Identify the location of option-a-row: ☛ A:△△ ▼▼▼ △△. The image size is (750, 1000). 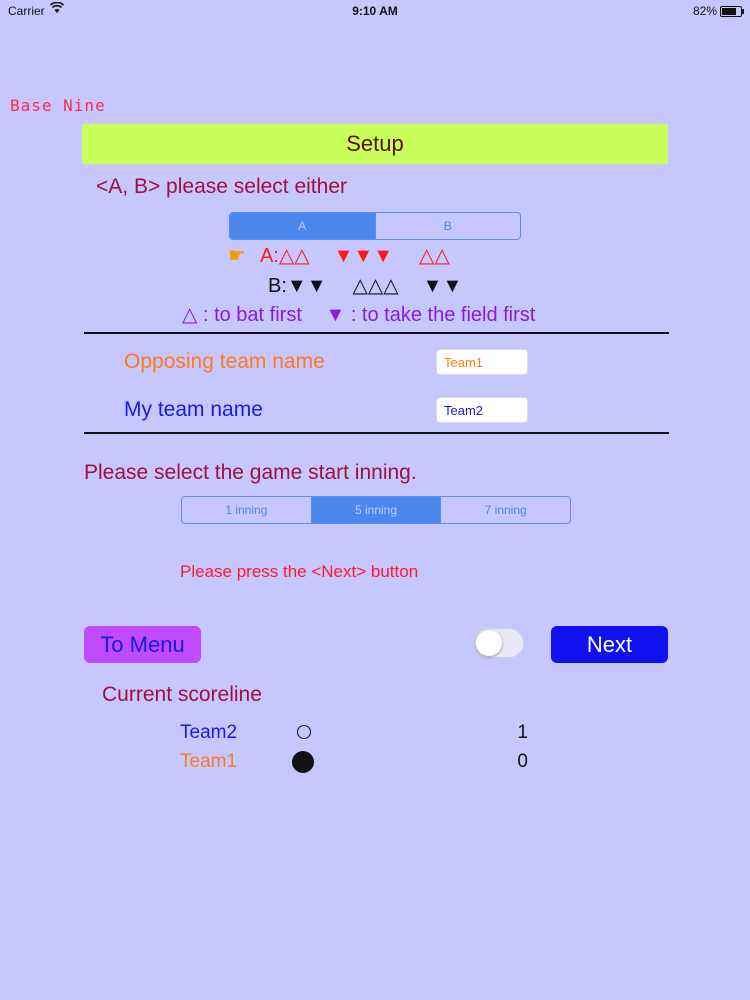
(339, 255).